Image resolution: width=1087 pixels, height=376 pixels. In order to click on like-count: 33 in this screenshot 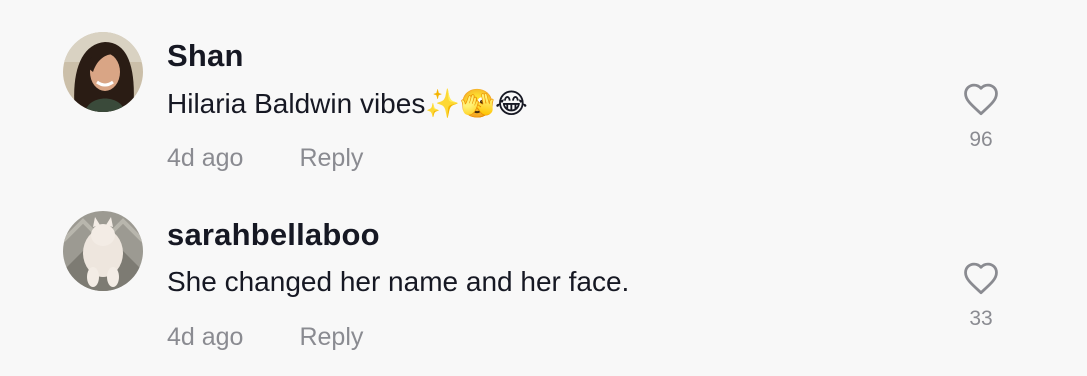, I will do `click(981, 318)`.